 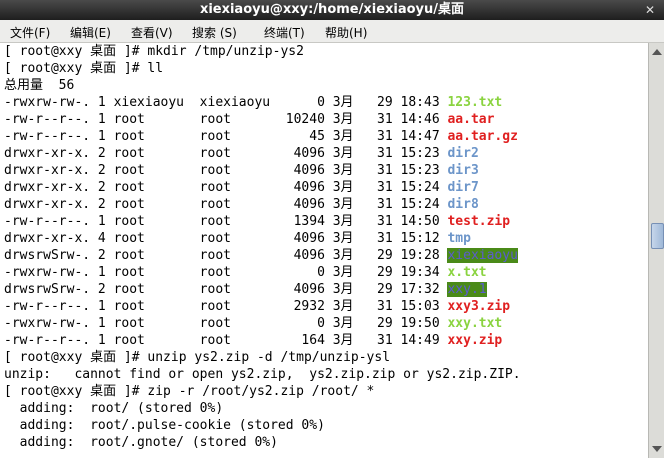 What do you see at coordinates (226, 136) in the screenshot?
I see `listing-meta: -rw-r--r--. 1 root root 45 3月 31 14:47` at bounding box center [226, 136].